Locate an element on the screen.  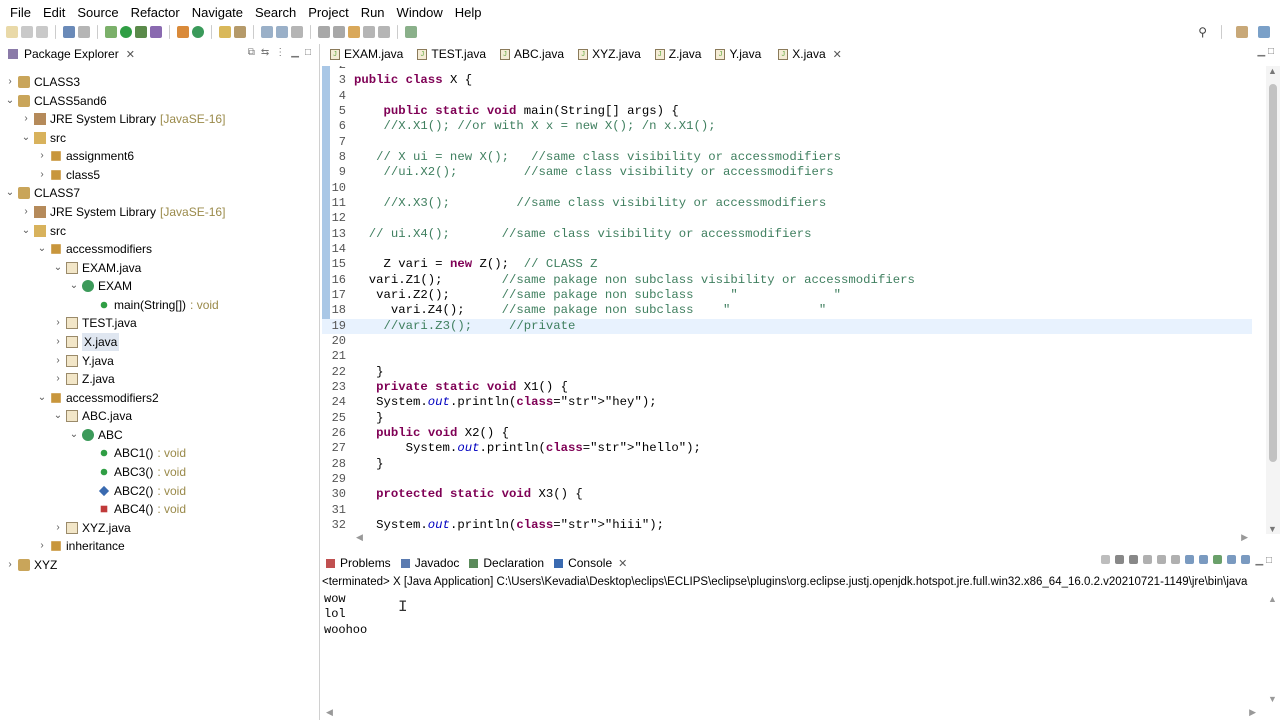
menu-help: Help is located at coordinates (468, 12).